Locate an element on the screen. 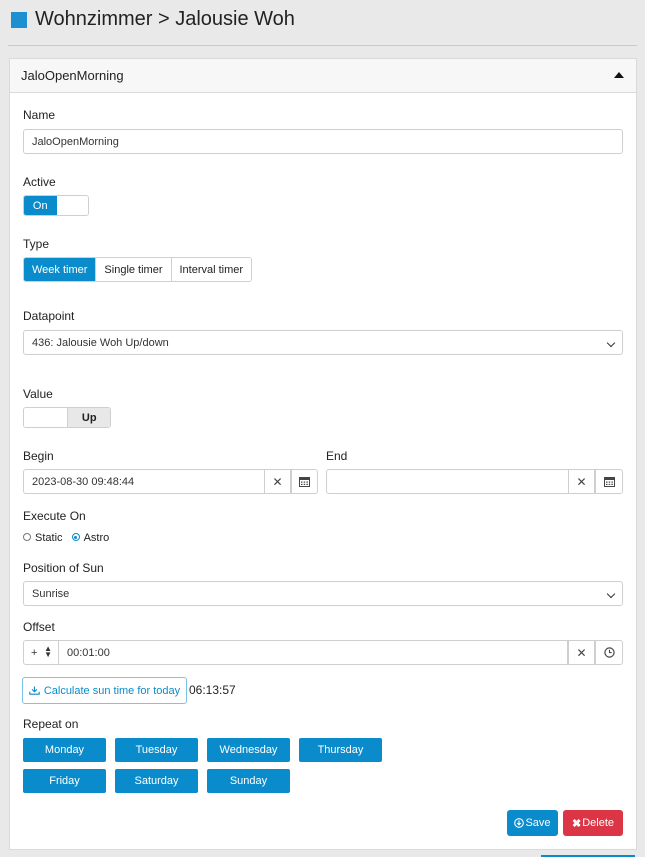 Image resolution: width=645 pixels, height=857 pixels. calculate-button-label: Calculate sun time for today is located at coordinates (112, 690).